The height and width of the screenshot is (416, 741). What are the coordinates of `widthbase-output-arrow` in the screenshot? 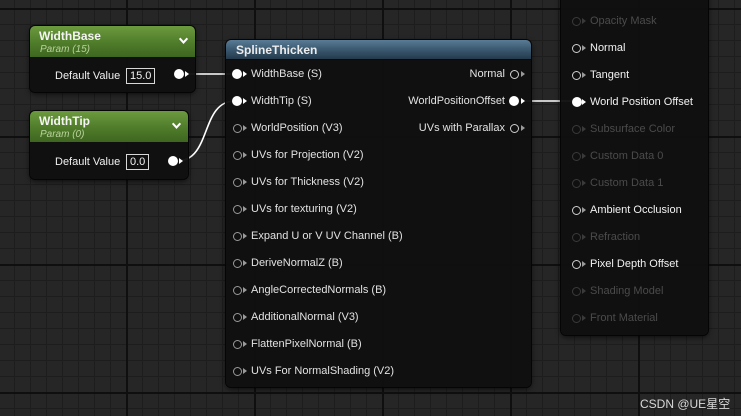 It's located at (187, 74).